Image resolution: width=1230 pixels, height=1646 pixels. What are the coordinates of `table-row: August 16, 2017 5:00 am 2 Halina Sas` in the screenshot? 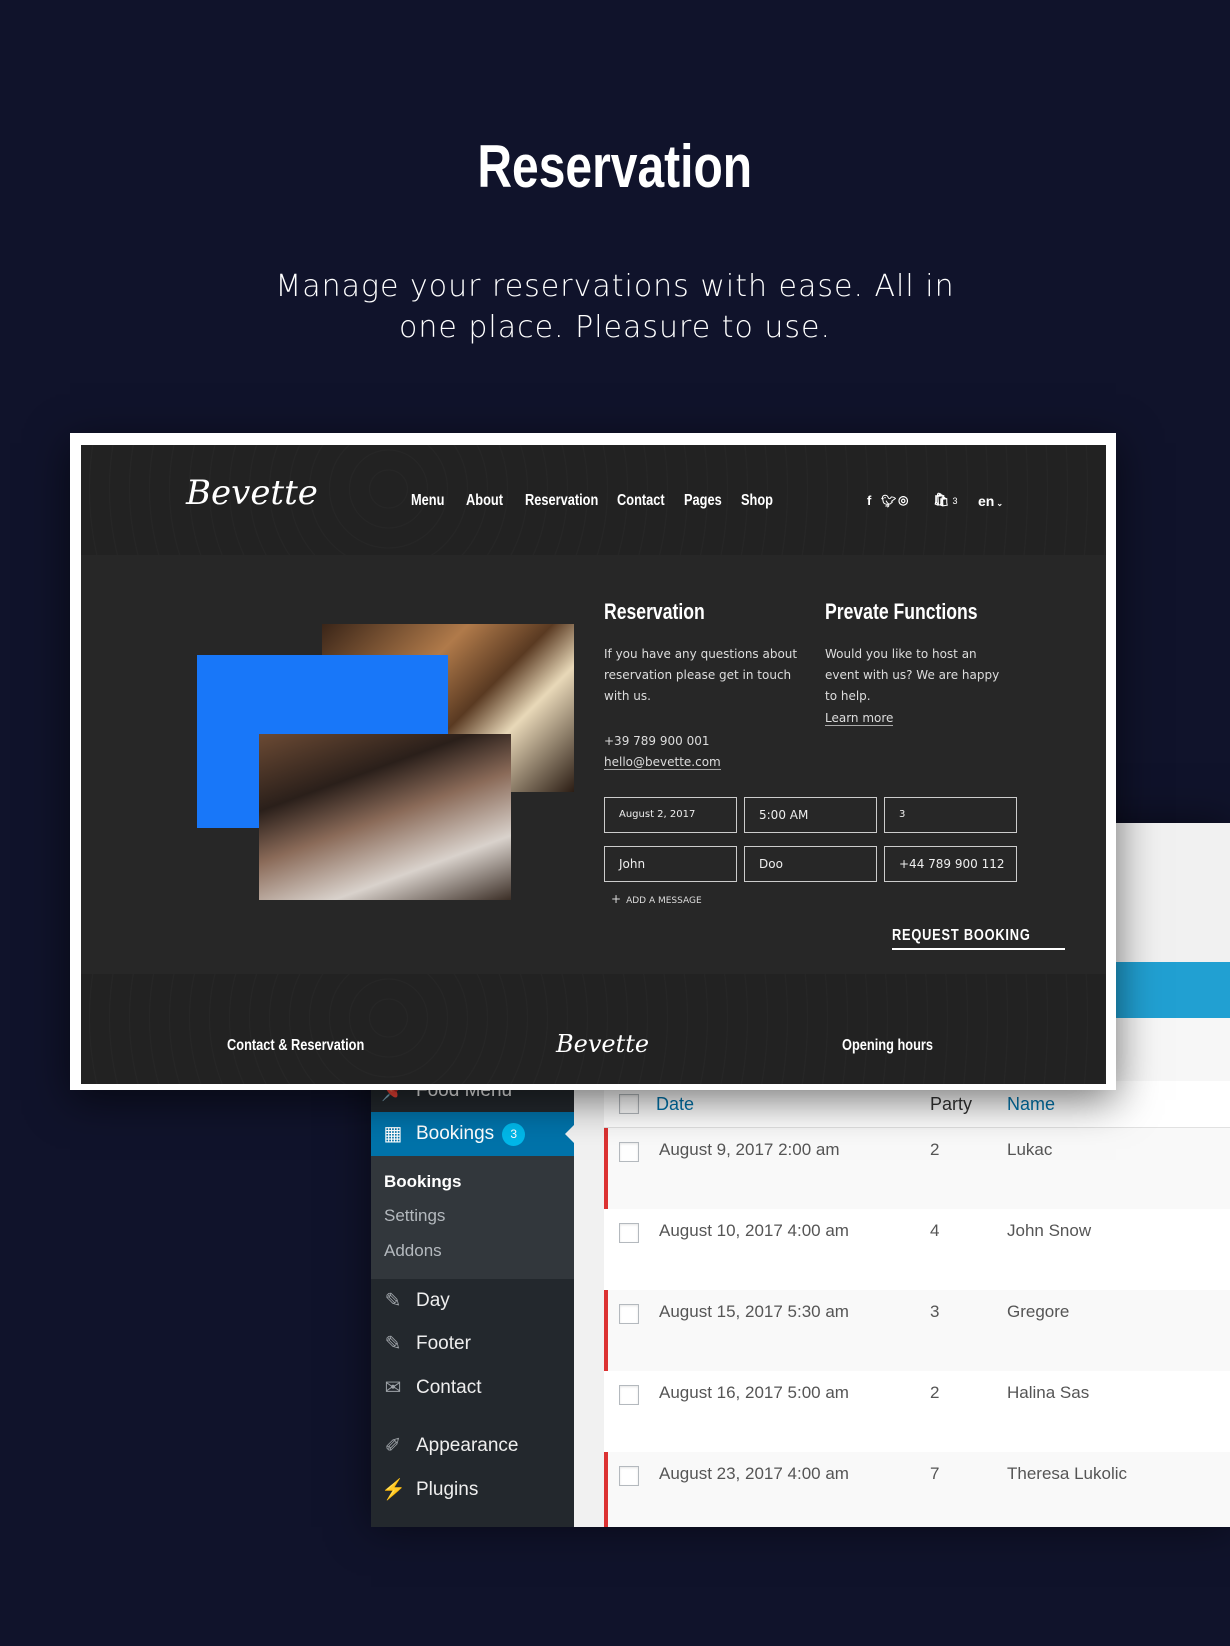 It's located at (917, 1411).